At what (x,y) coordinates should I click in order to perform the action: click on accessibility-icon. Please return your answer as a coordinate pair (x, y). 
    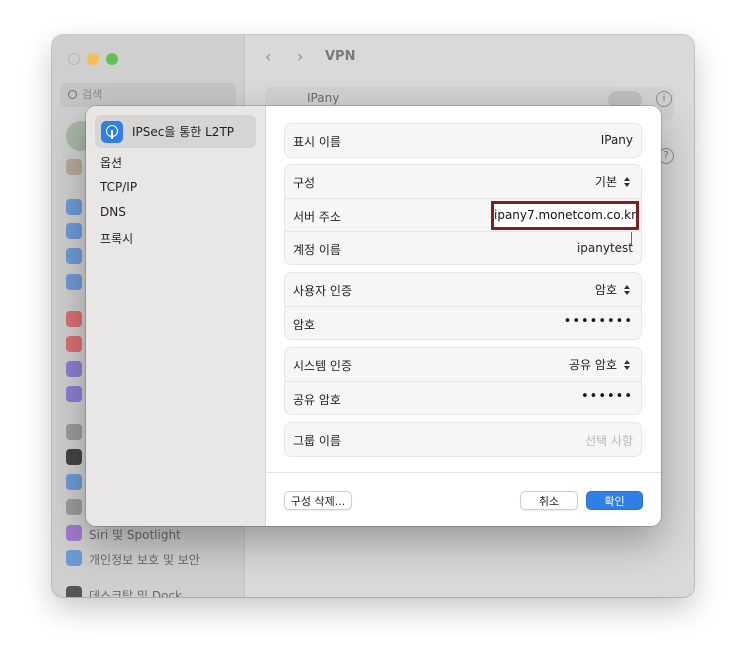
    Looking at the image, I should click on (74, 482).